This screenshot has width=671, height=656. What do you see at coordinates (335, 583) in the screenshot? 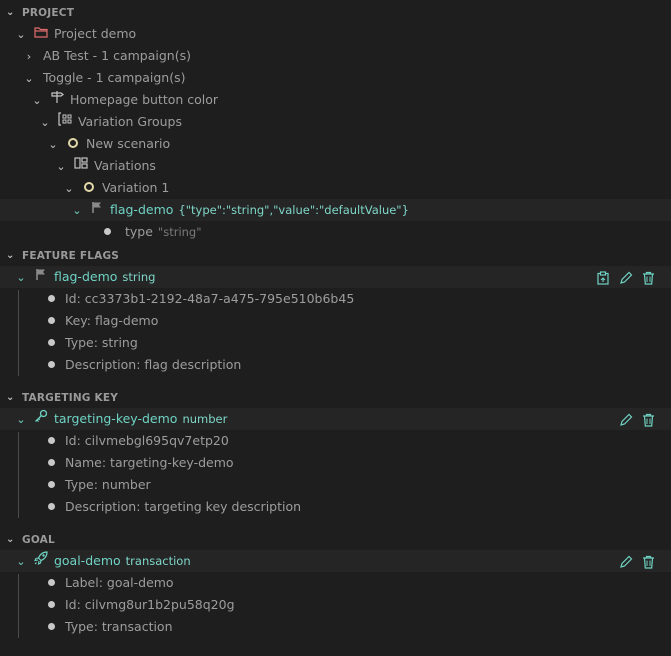
I see `goal-detail: Label: goal-demo` at bounding box center [335, 583].